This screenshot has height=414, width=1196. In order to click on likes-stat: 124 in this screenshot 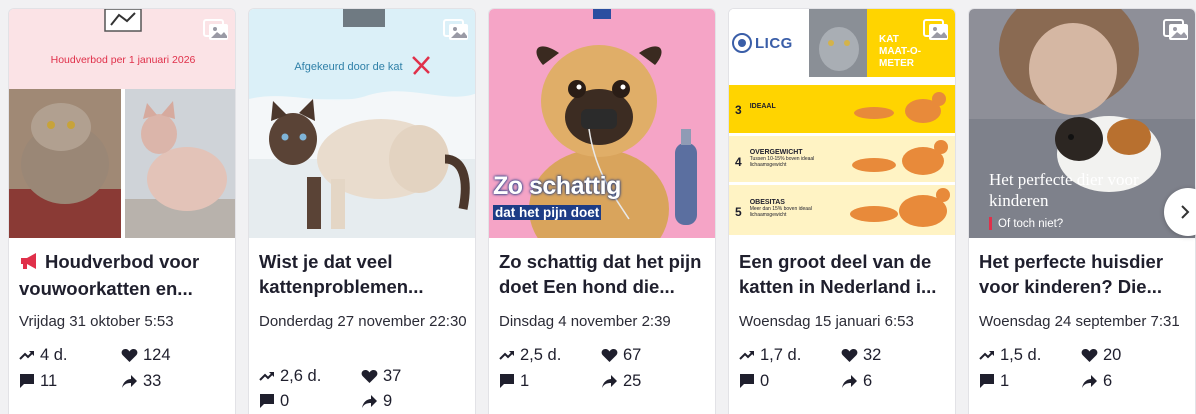, I will do `click(146, 355)`.